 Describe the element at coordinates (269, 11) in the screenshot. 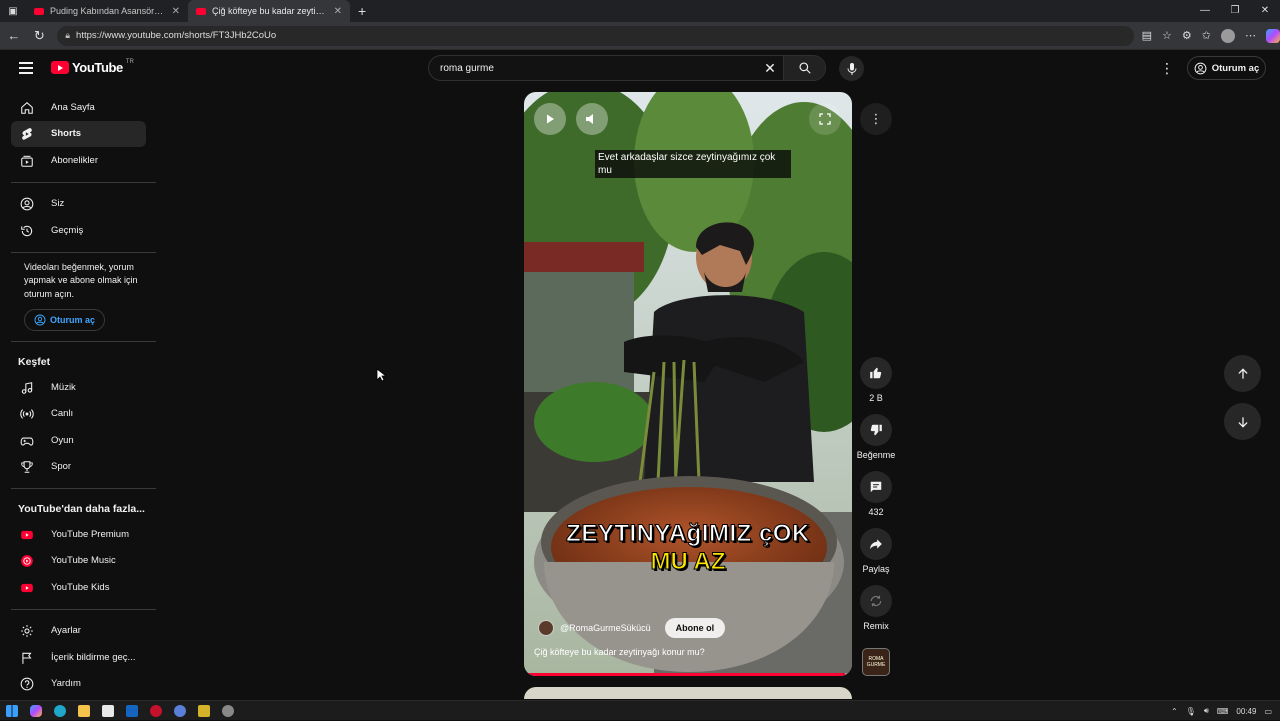

I see `browser-tab-2: Çiğ köfteye bu kadar zeytinyağı k ✕` at that location.